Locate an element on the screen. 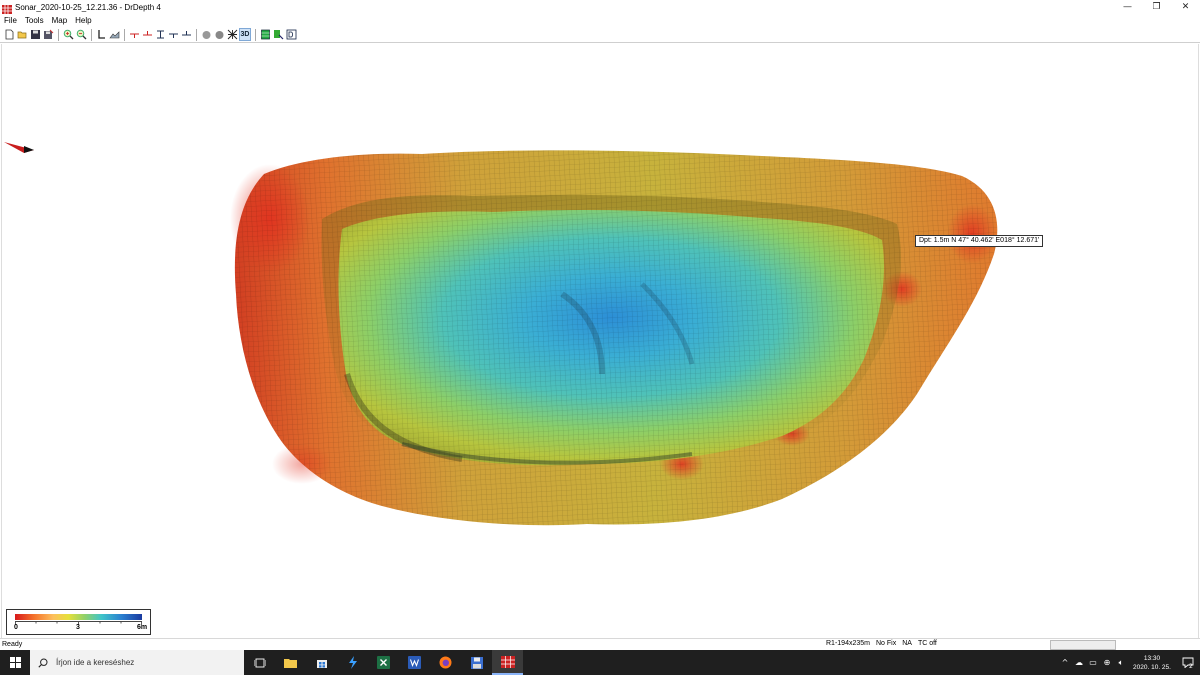 This screenshot has width=1200, height=675. toolbar: 3D is located at coordinates (600, 35).